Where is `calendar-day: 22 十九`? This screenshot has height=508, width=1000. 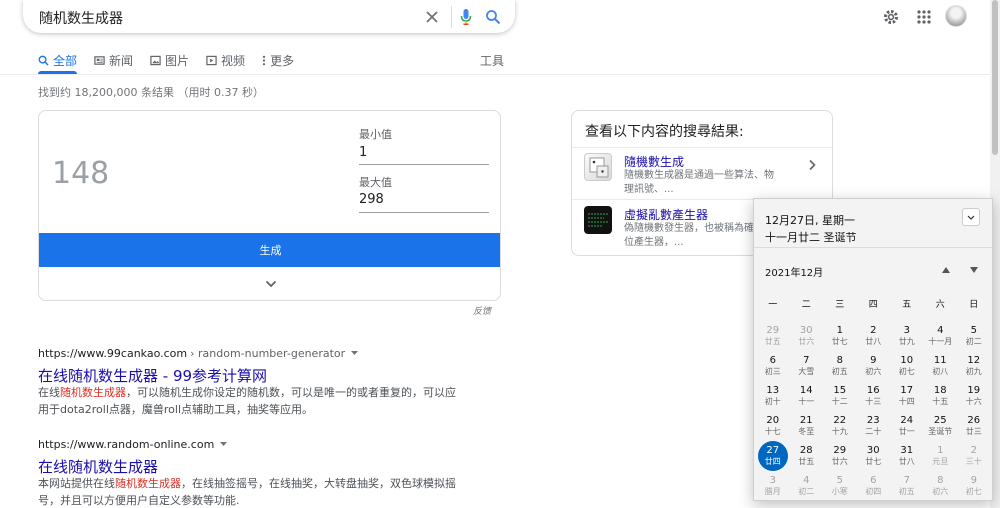 calendar-day: 22 十九 is located at coordinates (840, 426).